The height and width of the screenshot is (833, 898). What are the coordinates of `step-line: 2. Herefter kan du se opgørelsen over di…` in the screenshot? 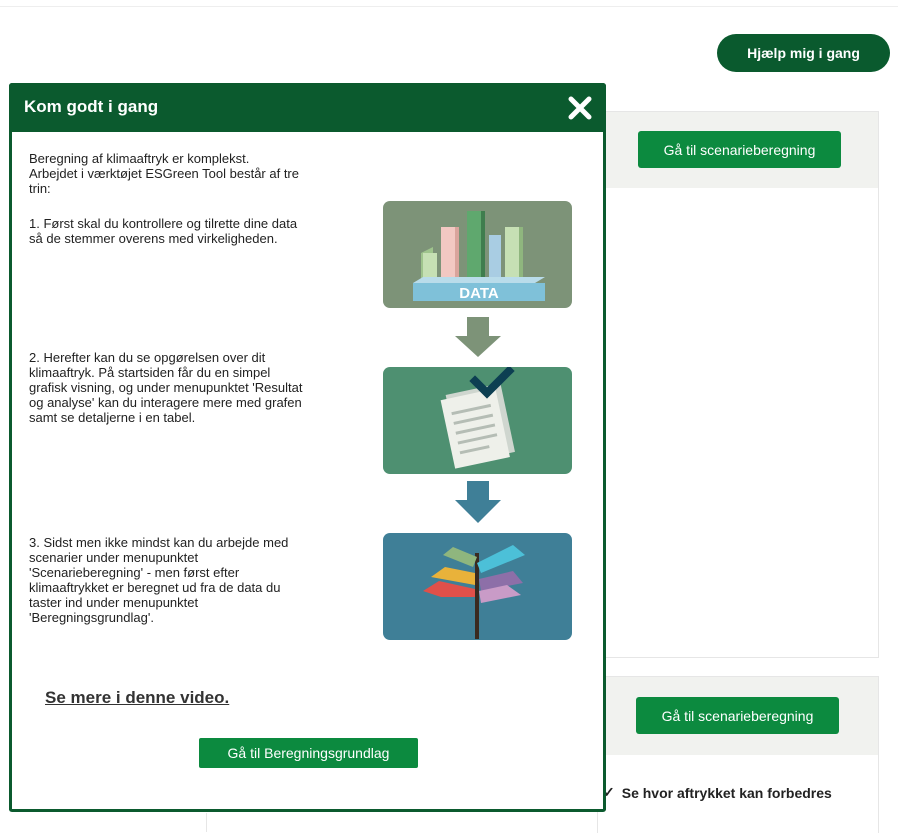 It's located at (147, 357).